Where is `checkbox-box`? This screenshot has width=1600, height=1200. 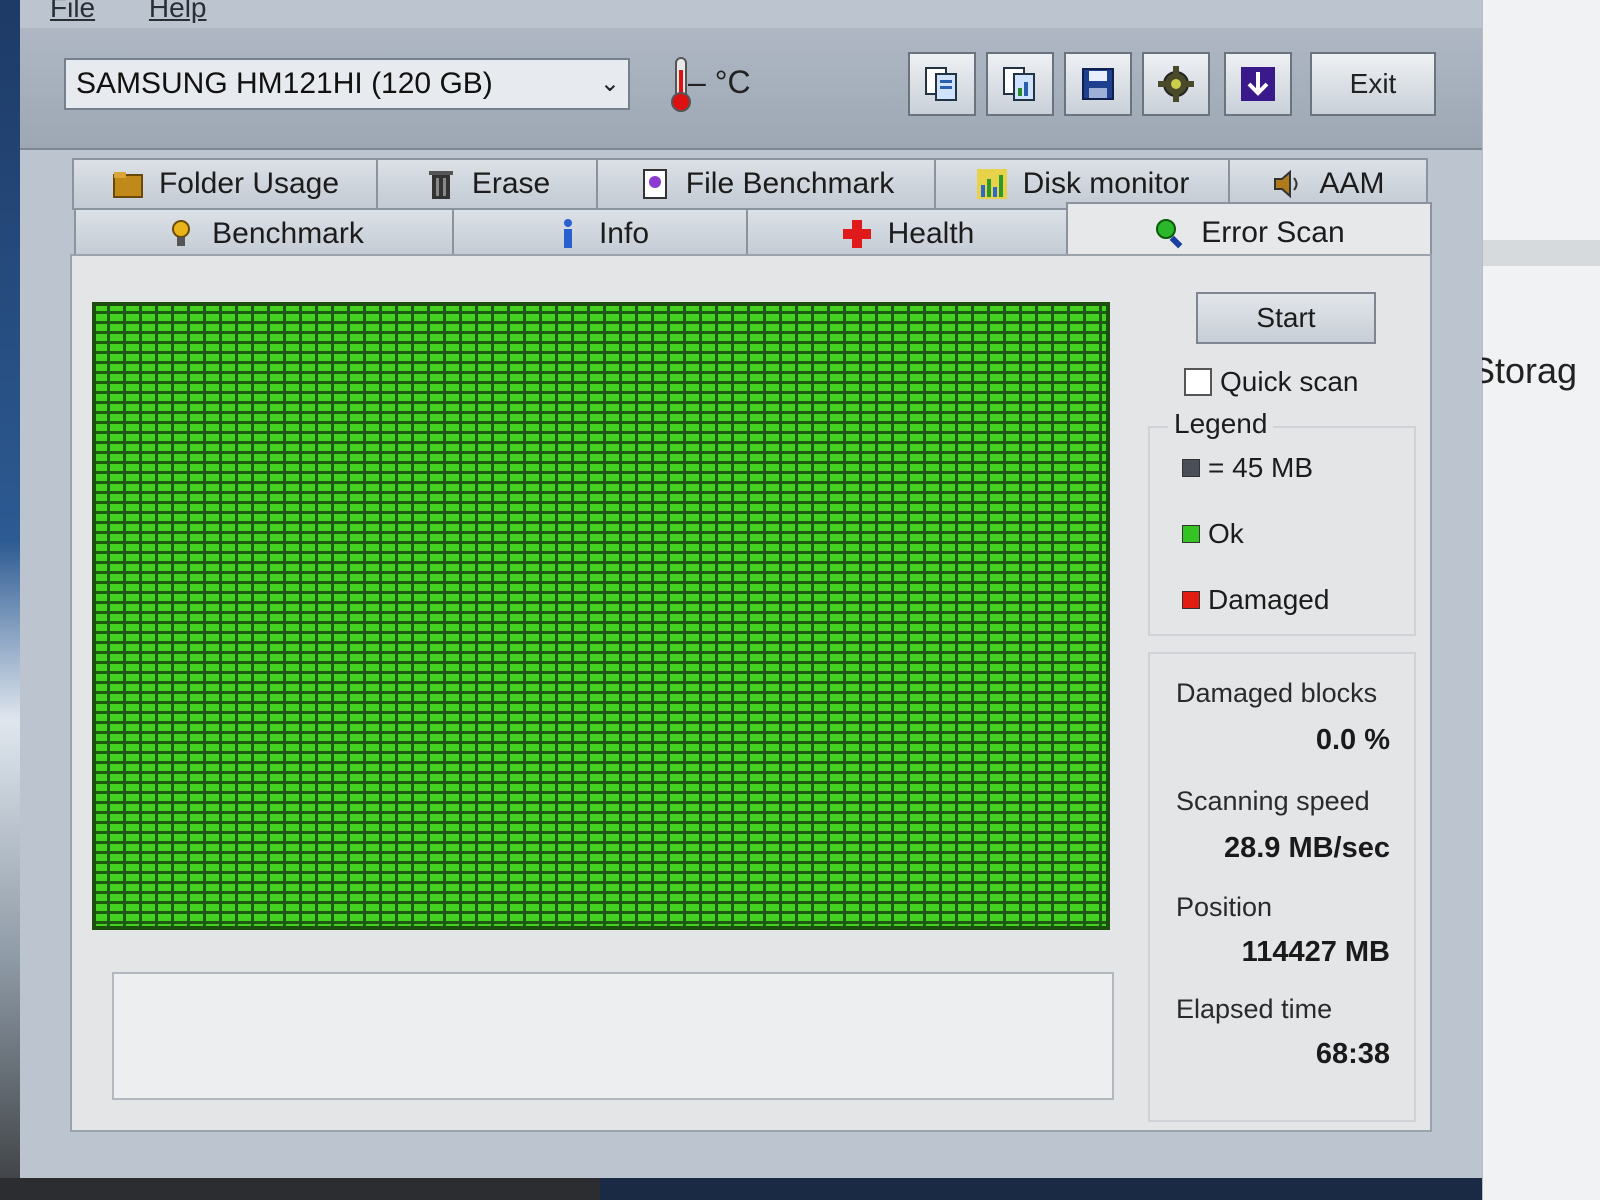 checkbox-box is located at coordinates (1198, 382).